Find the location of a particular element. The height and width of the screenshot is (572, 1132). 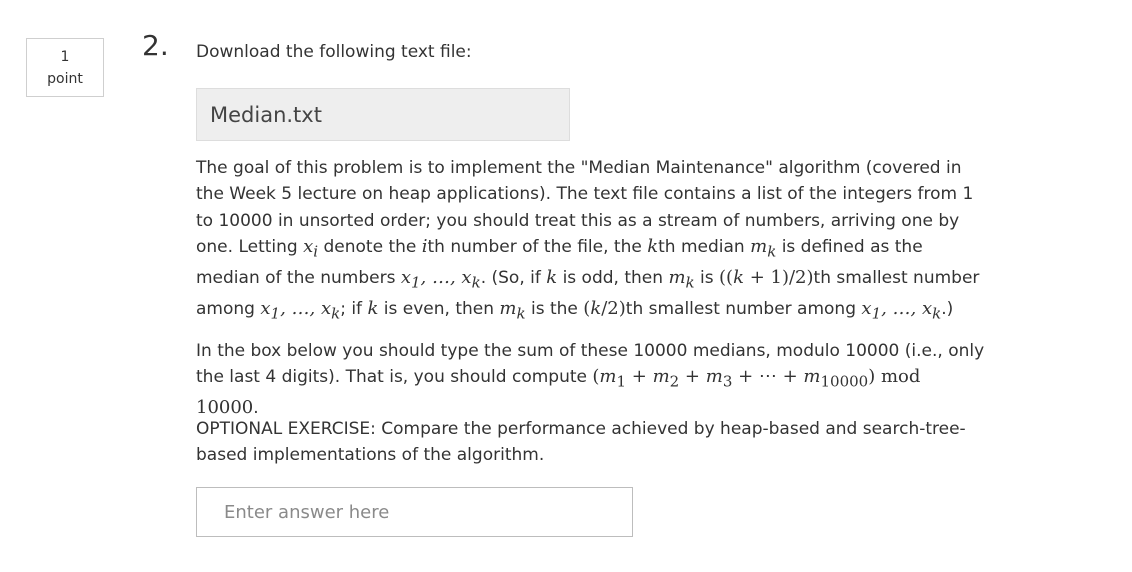

question-number: 2. is located at coordinates (155, 45).